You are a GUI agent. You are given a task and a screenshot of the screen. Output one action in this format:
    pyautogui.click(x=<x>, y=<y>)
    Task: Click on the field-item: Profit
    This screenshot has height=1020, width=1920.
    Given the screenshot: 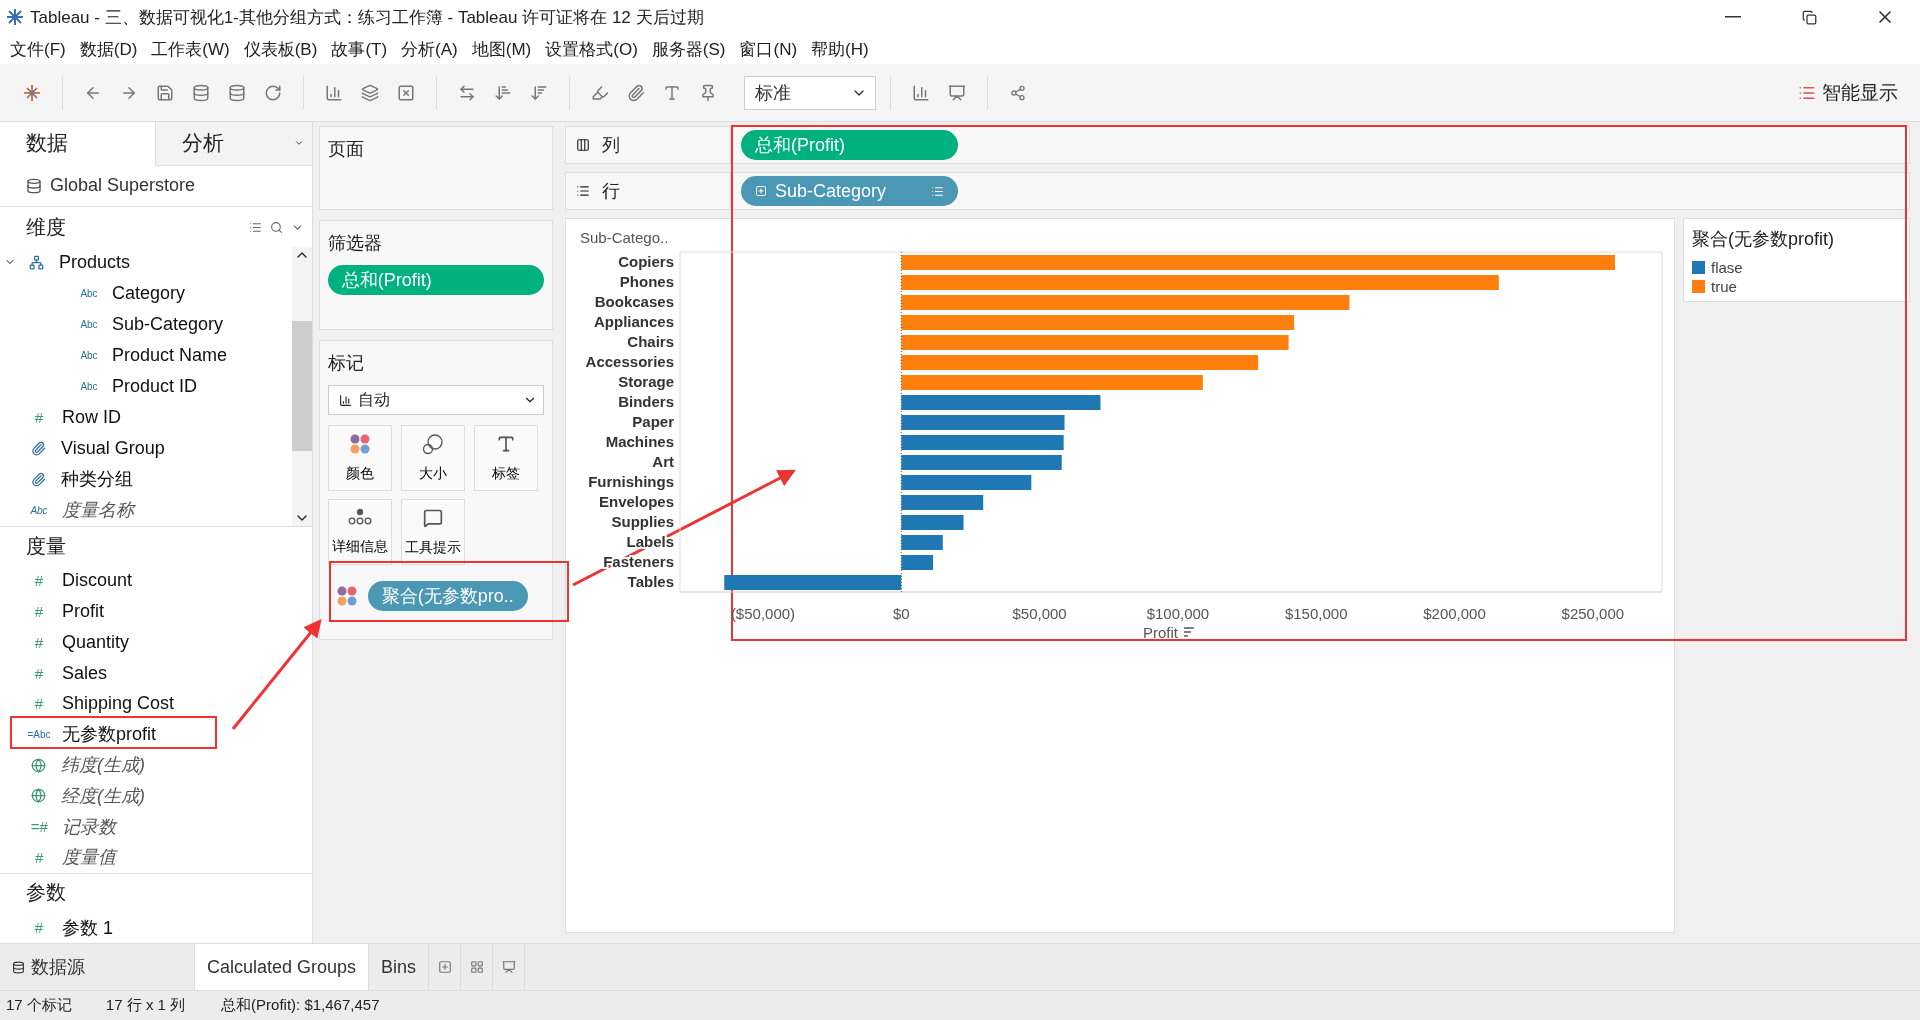 What is the action you would take?
    pyautogui.click(x=83, y=612)
    